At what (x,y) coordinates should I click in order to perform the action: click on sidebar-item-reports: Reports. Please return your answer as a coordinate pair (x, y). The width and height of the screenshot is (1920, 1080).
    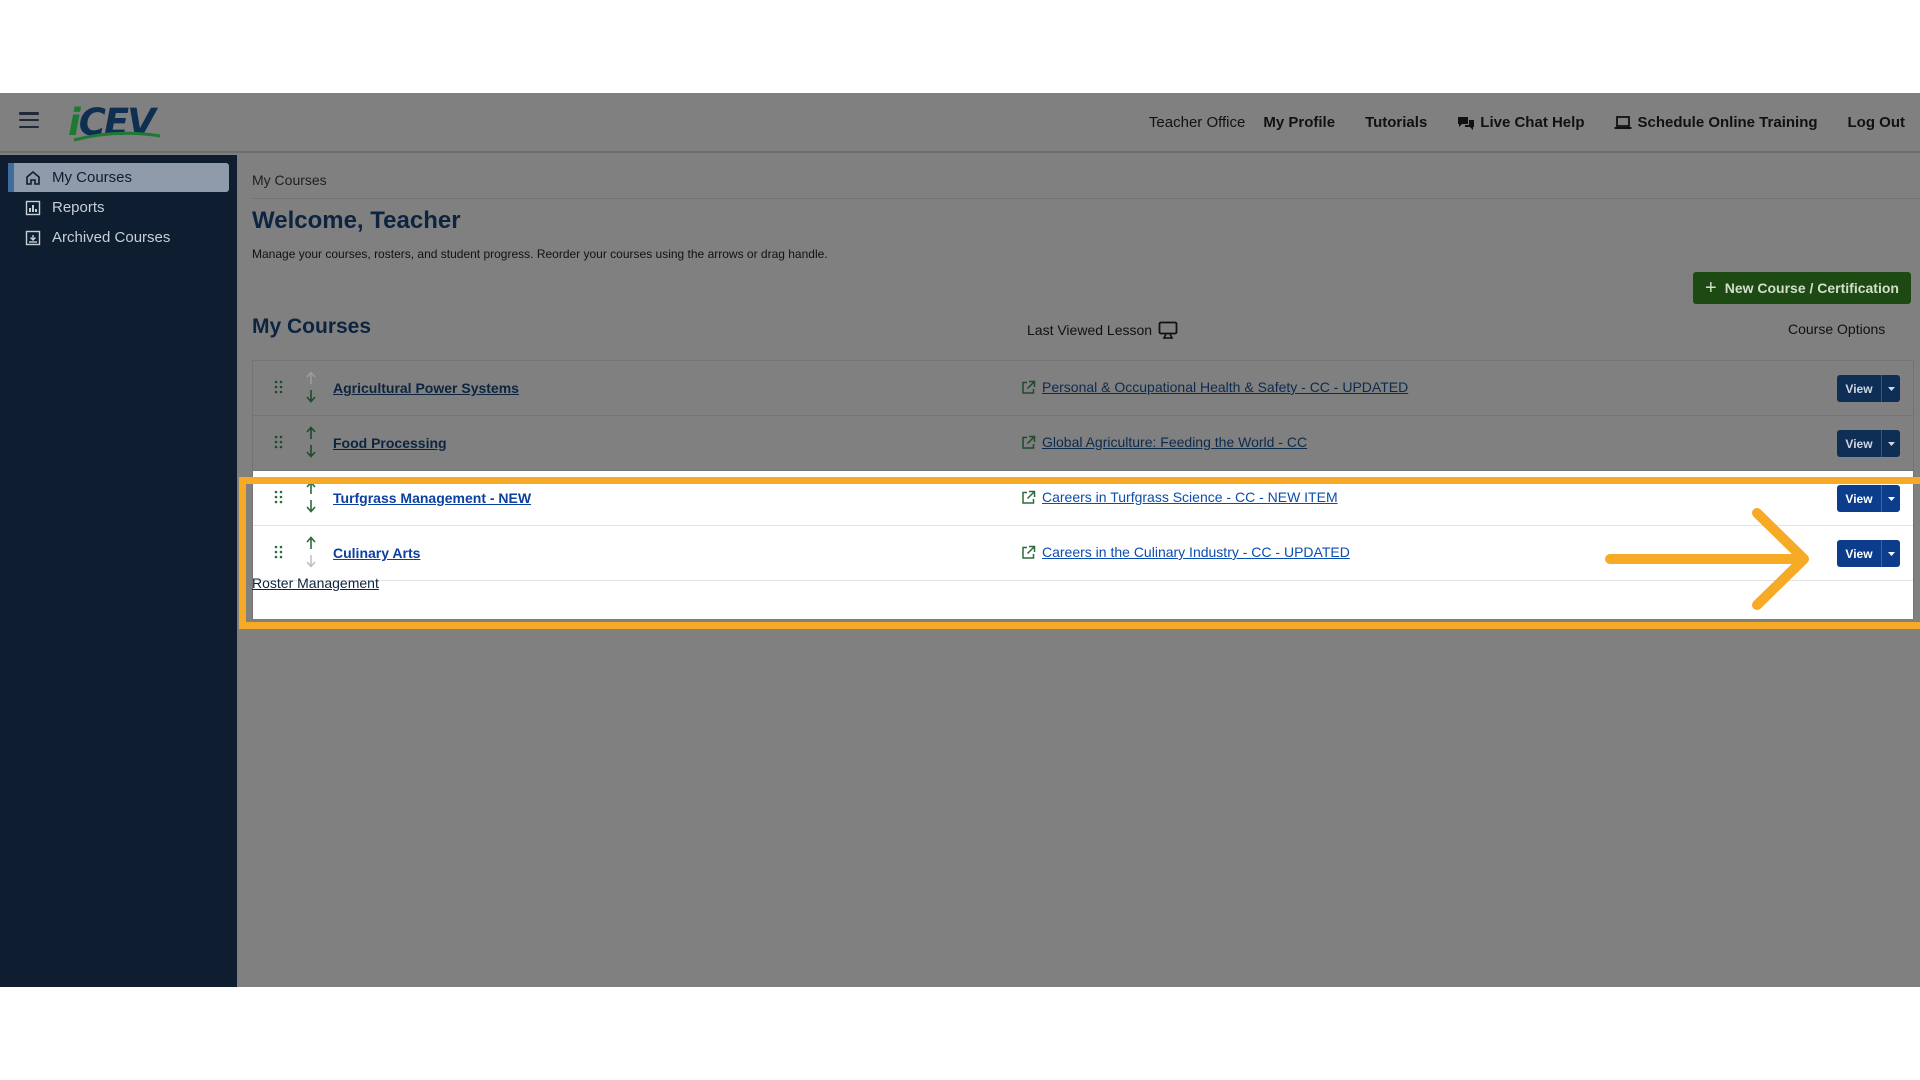
    Looking at the image, I should click on (118, 207).